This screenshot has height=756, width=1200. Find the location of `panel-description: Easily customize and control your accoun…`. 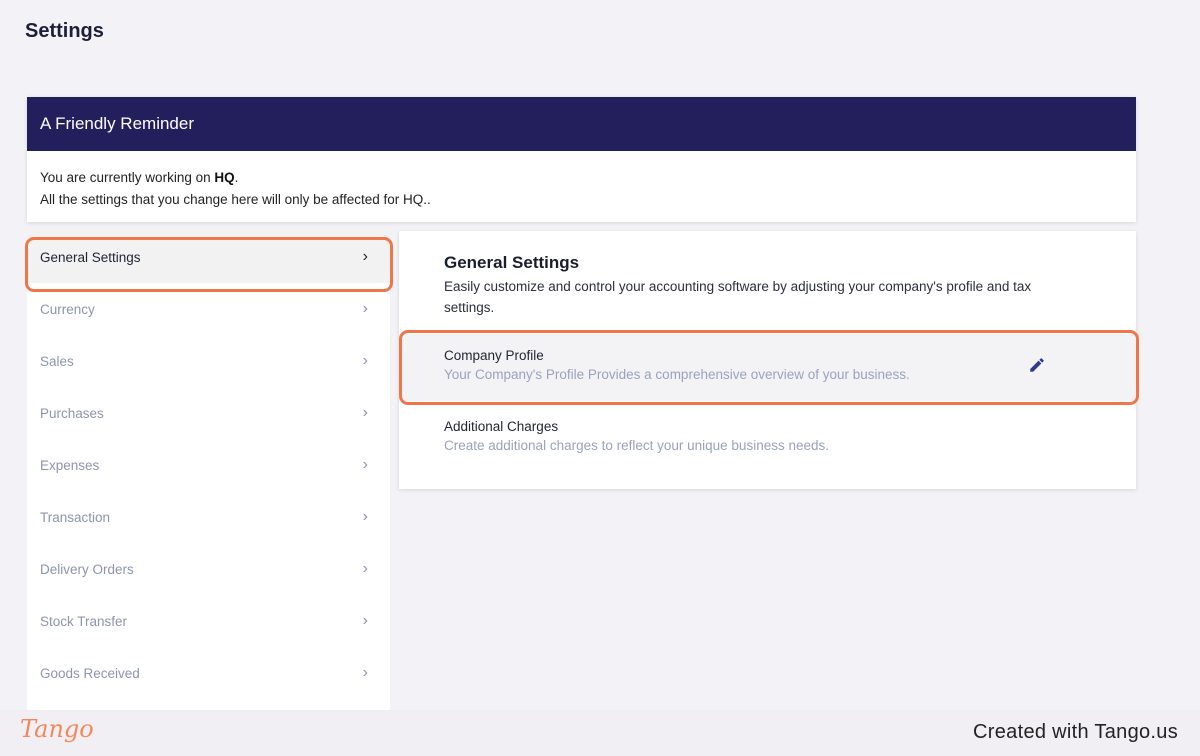

panel-description: Easily customize and control your accoun… is located at coordinates (738, 297).